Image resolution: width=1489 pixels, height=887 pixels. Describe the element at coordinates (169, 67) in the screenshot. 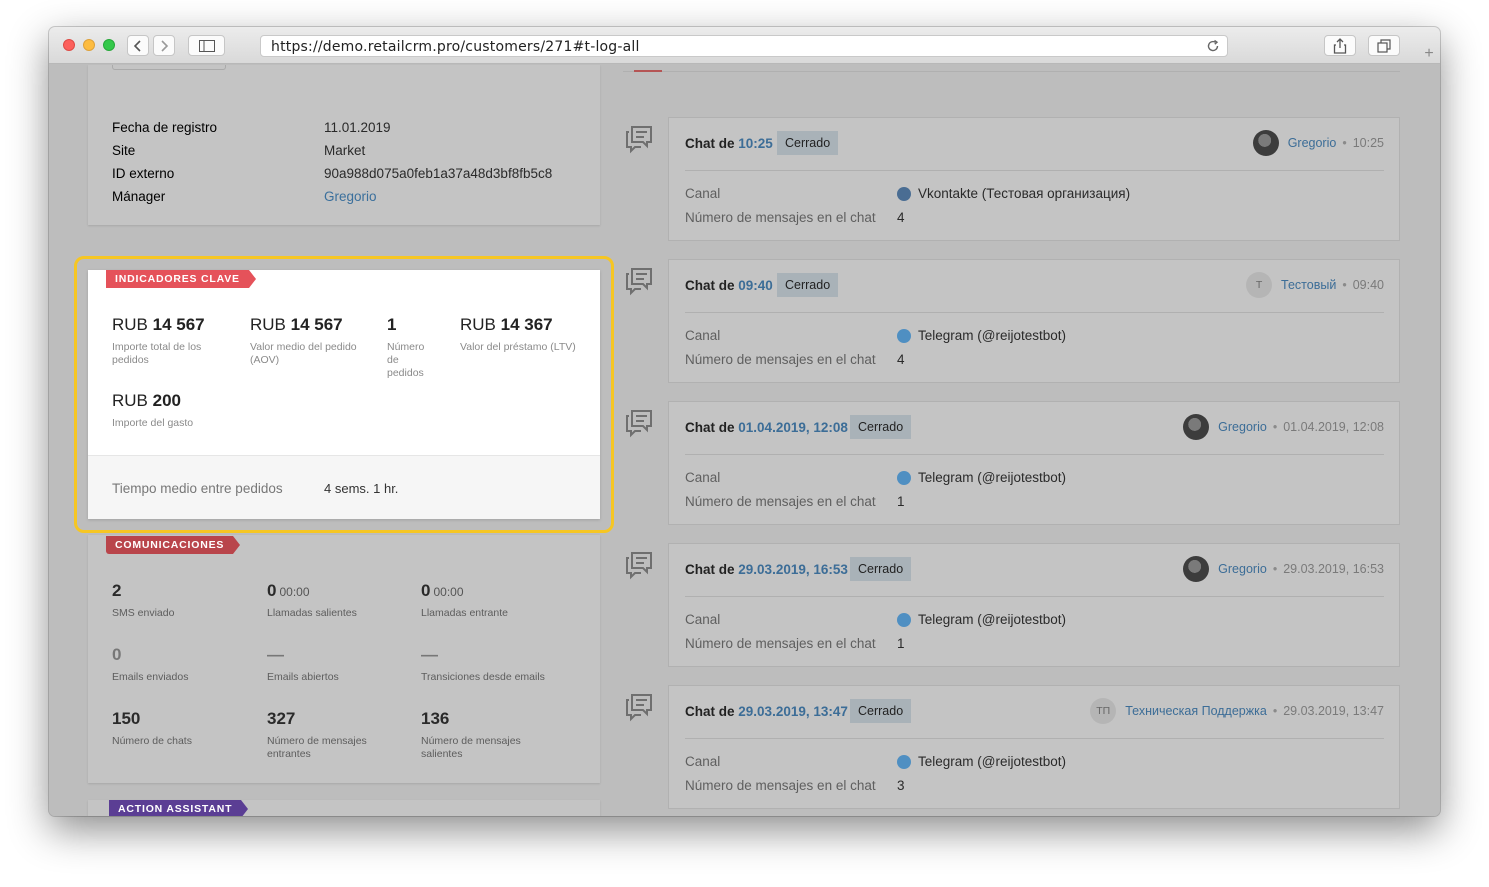

I see `collapsed-button-edge` at that location.